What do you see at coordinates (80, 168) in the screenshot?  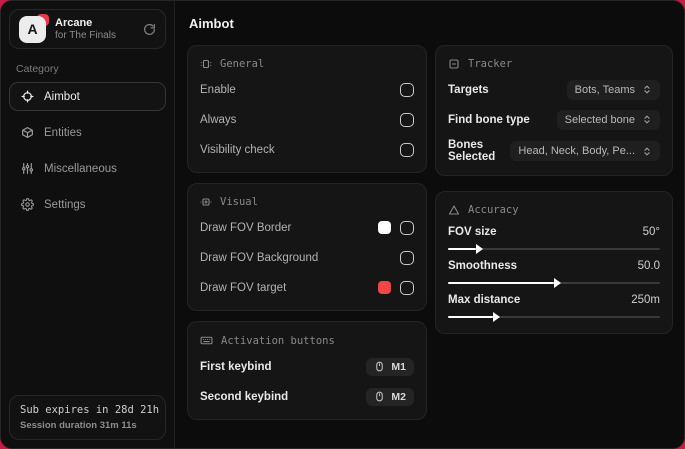 I see `sidebar-item-label: Miscellaneous` at bounding box center [80, 168].